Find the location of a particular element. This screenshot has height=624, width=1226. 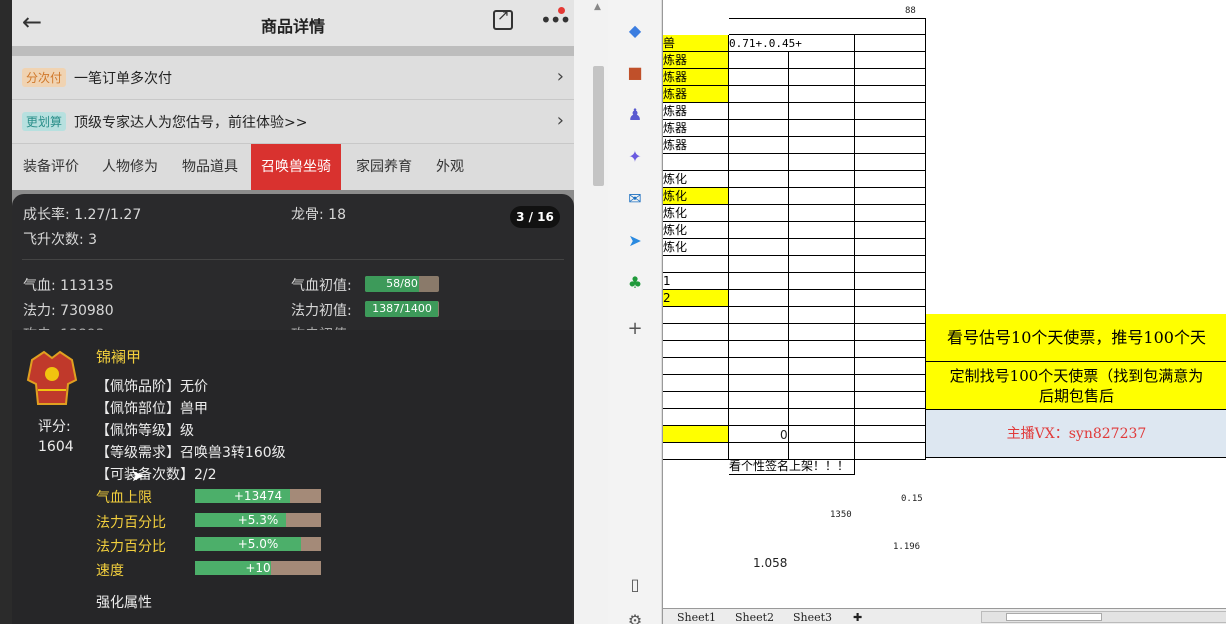

horizontal-scrollbar is located at coordinates (1103, 617).